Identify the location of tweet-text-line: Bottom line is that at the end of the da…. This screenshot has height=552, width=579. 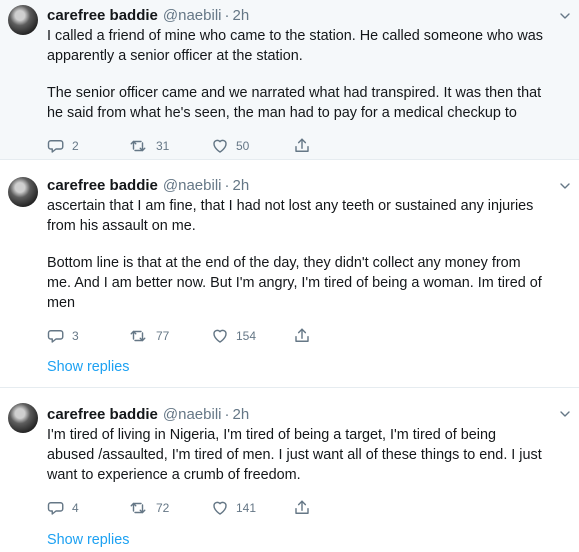
(284, 263).